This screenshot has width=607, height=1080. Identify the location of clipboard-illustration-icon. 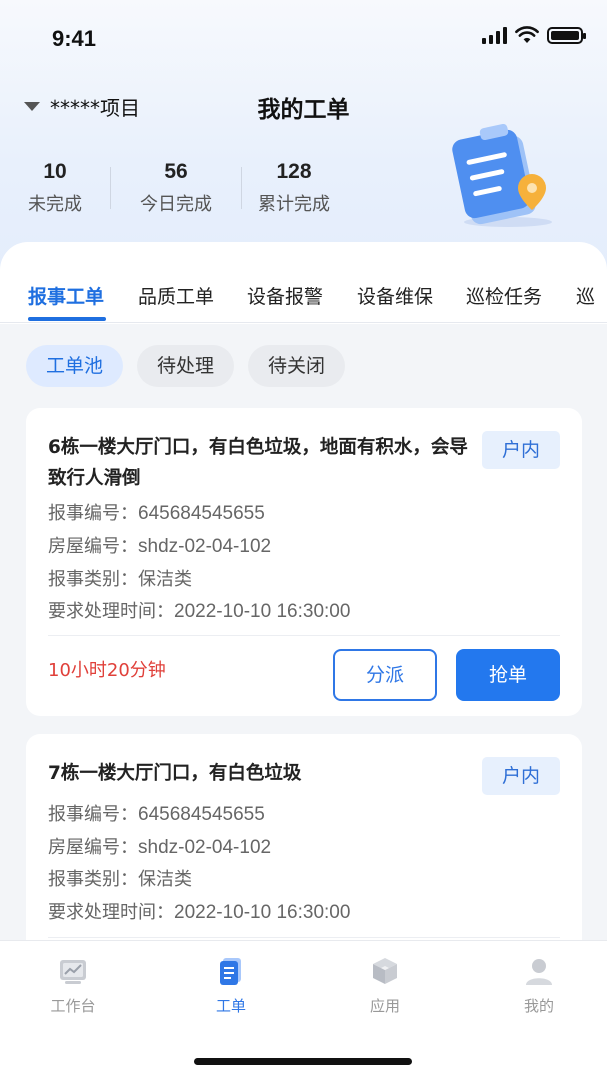
(502, 175).